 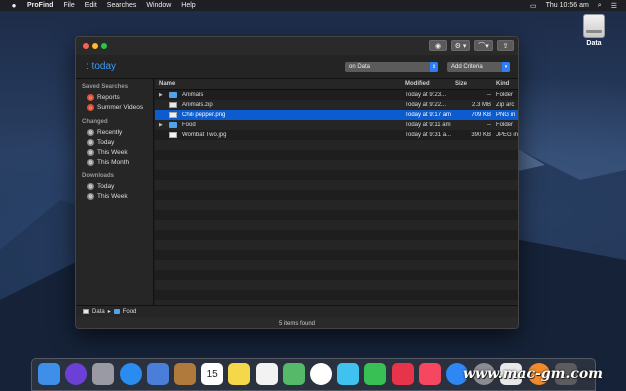 What do you see at coordinates (266, 374) in the screenshot?
I see `reminders-icon` at bounding box center [266, 374].